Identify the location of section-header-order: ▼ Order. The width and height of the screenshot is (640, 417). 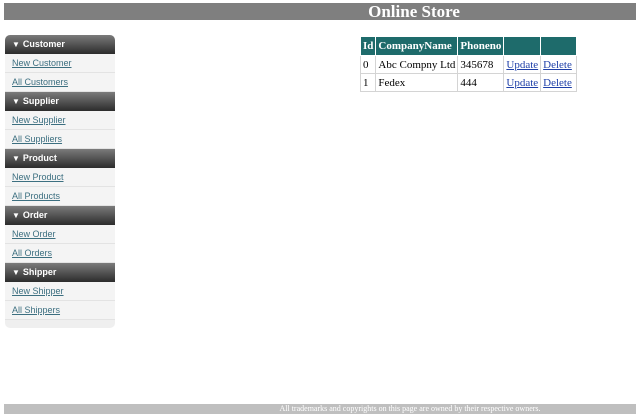
(60, 215).